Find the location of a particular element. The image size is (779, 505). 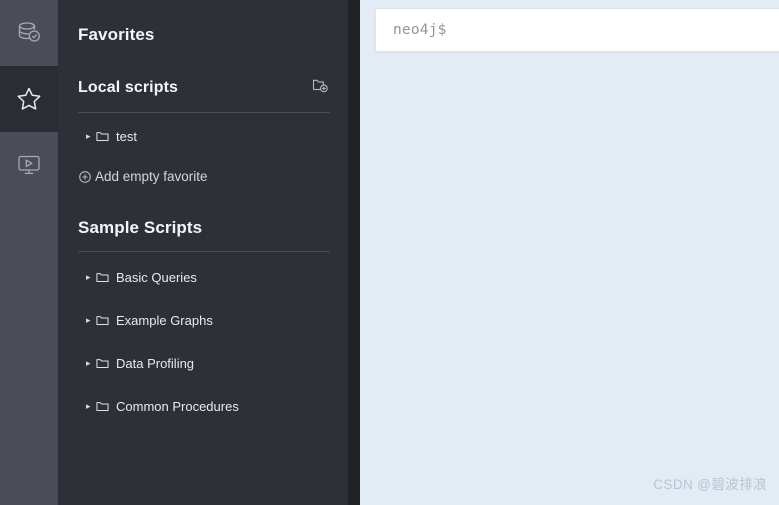

list-item: ▸ Example Graphs is located at coordinates (204, 320).